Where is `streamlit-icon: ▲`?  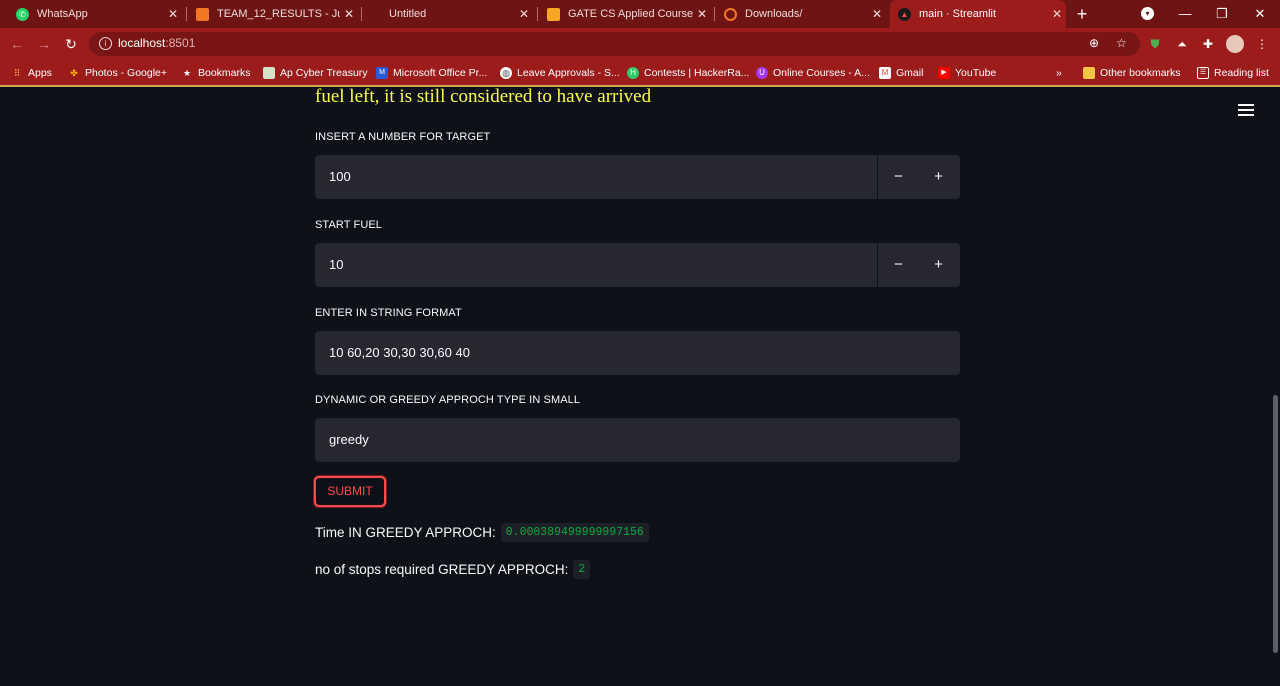 streamlit-icon: ▲ is located at coordinates (904, 14).